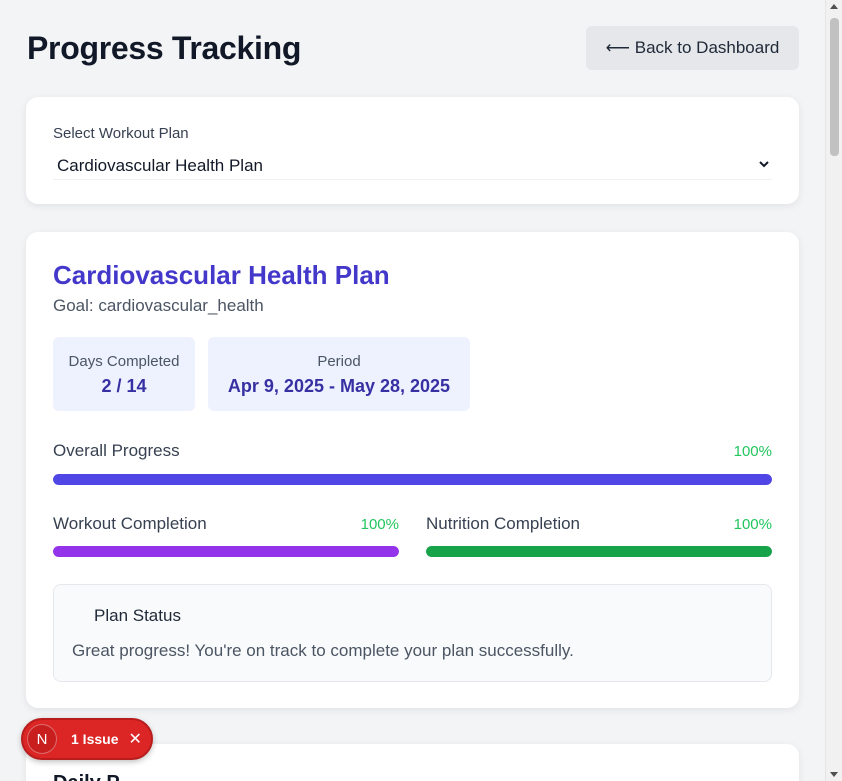  I want to click on overall-progress-label: Overall Progress, so click(116, 450).